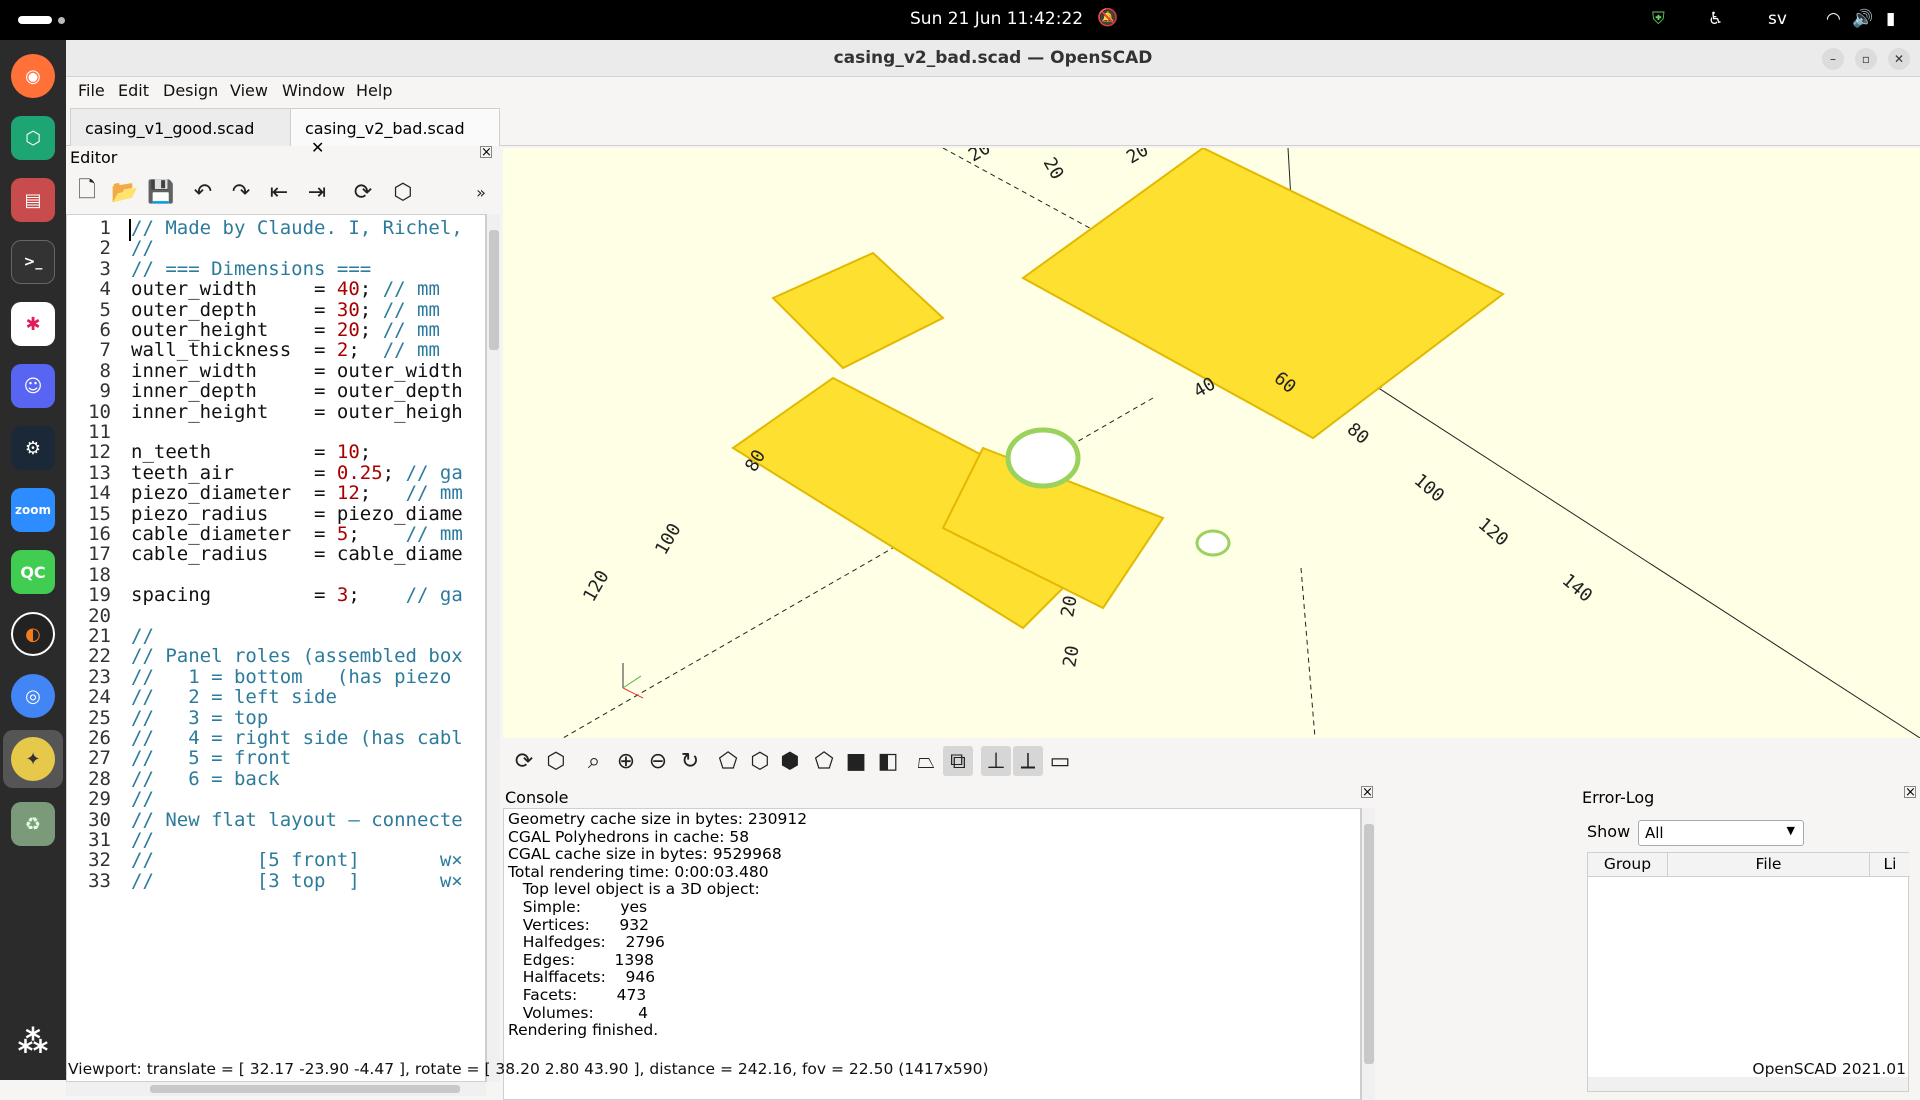  I want to click on firefox-icon: ◉, so click(33, 76).